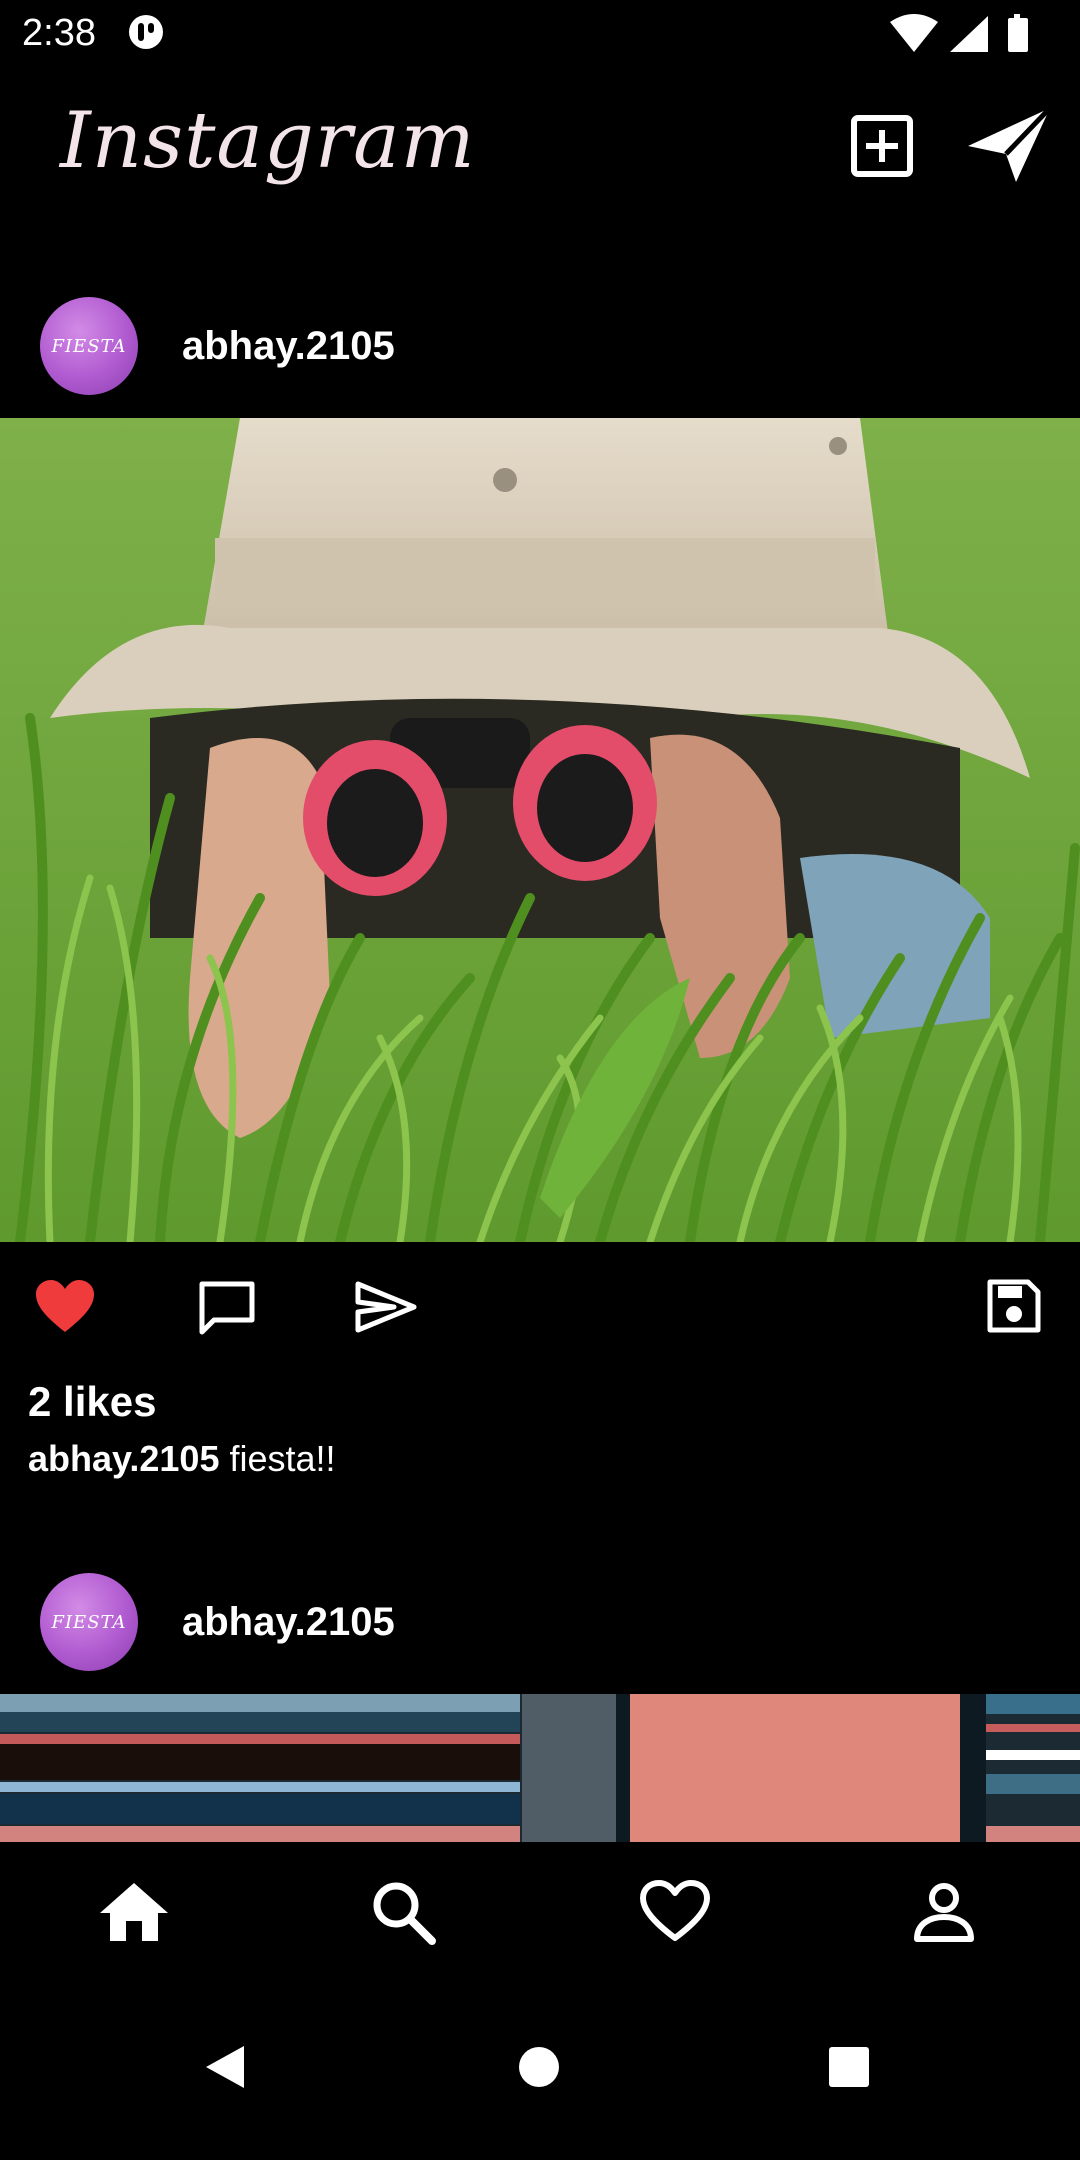 The width and height of the screenshot is (1080, 2160). I want to click on post-image, so click(540, 1768).